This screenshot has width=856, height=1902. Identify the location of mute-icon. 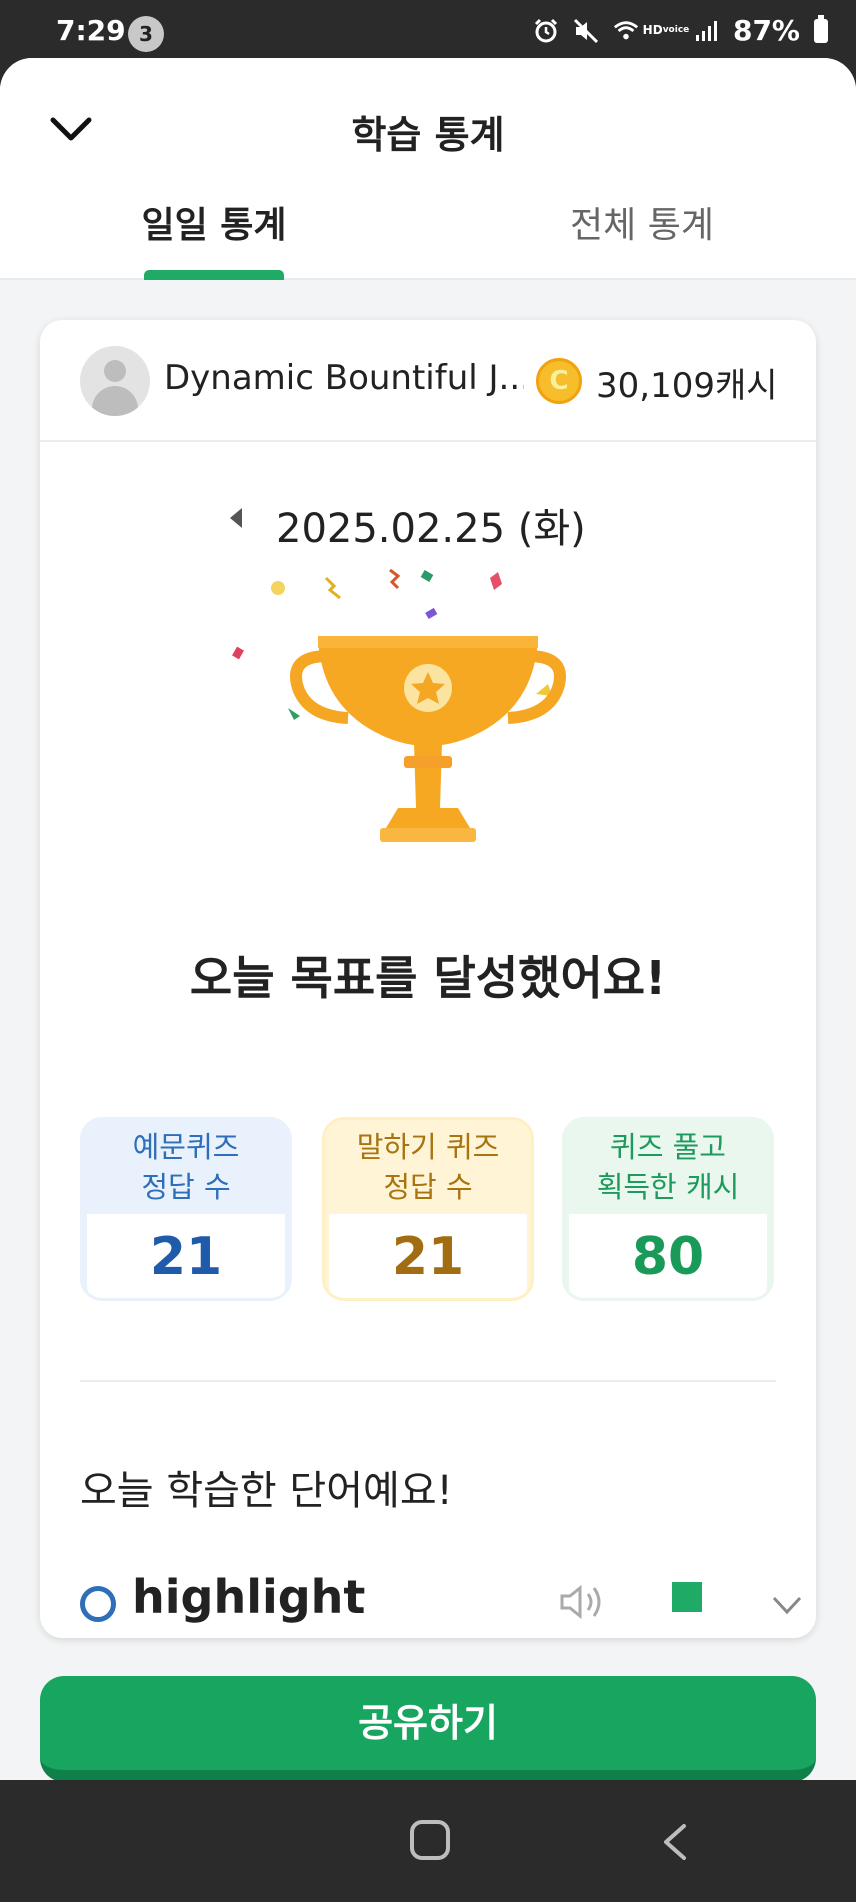
(586, 31).